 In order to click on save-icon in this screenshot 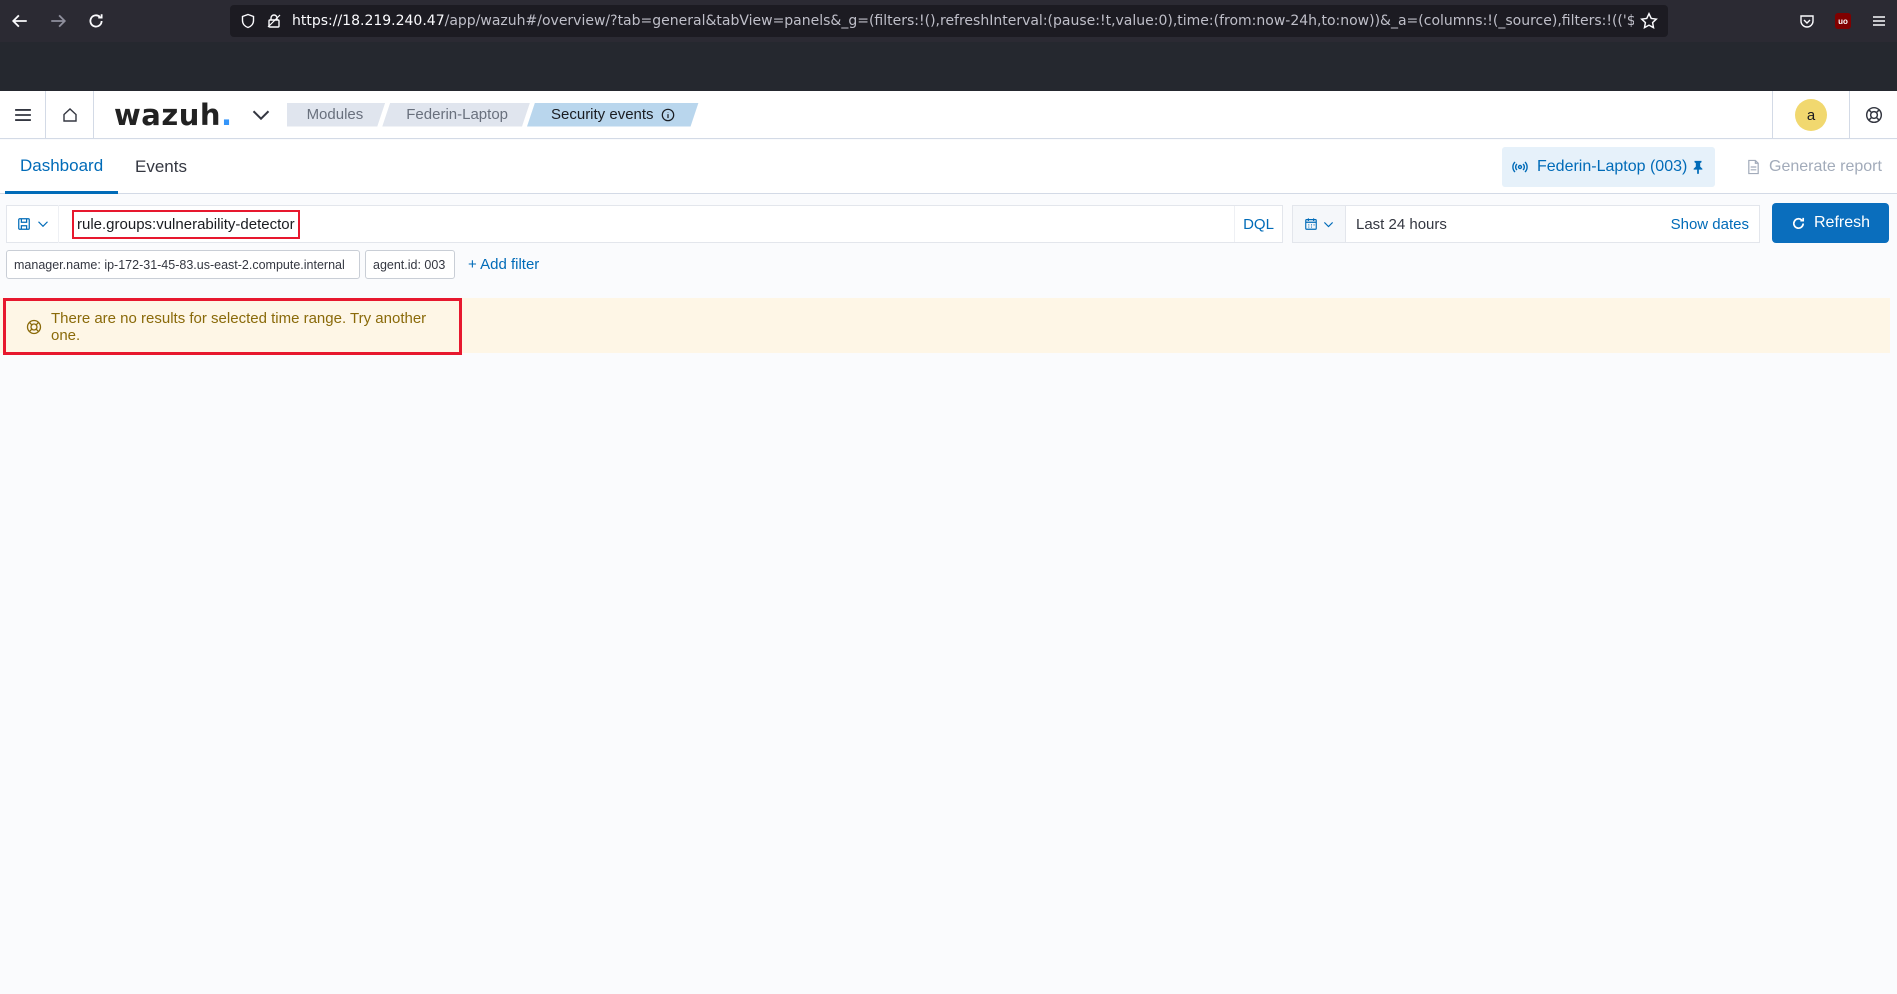, I will do `click(23, 224)`.